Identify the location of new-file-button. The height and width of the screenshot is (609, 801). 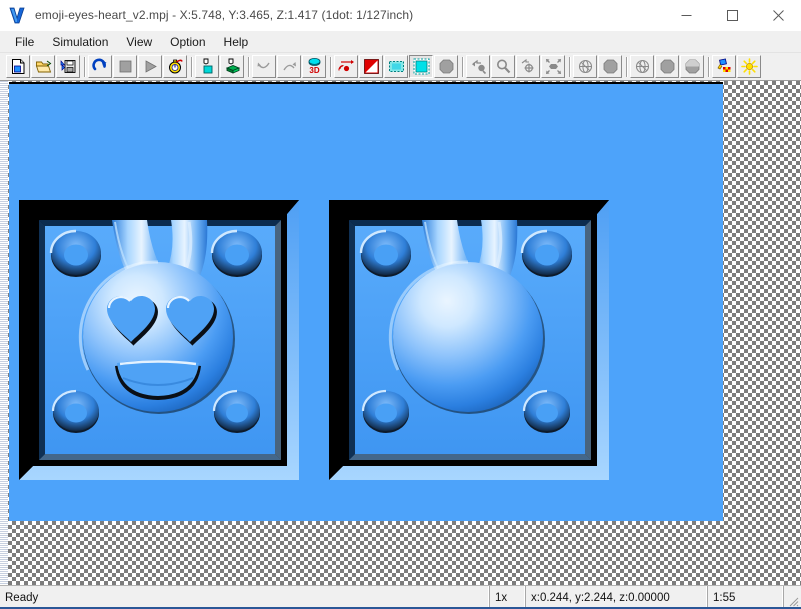
(18, 66).